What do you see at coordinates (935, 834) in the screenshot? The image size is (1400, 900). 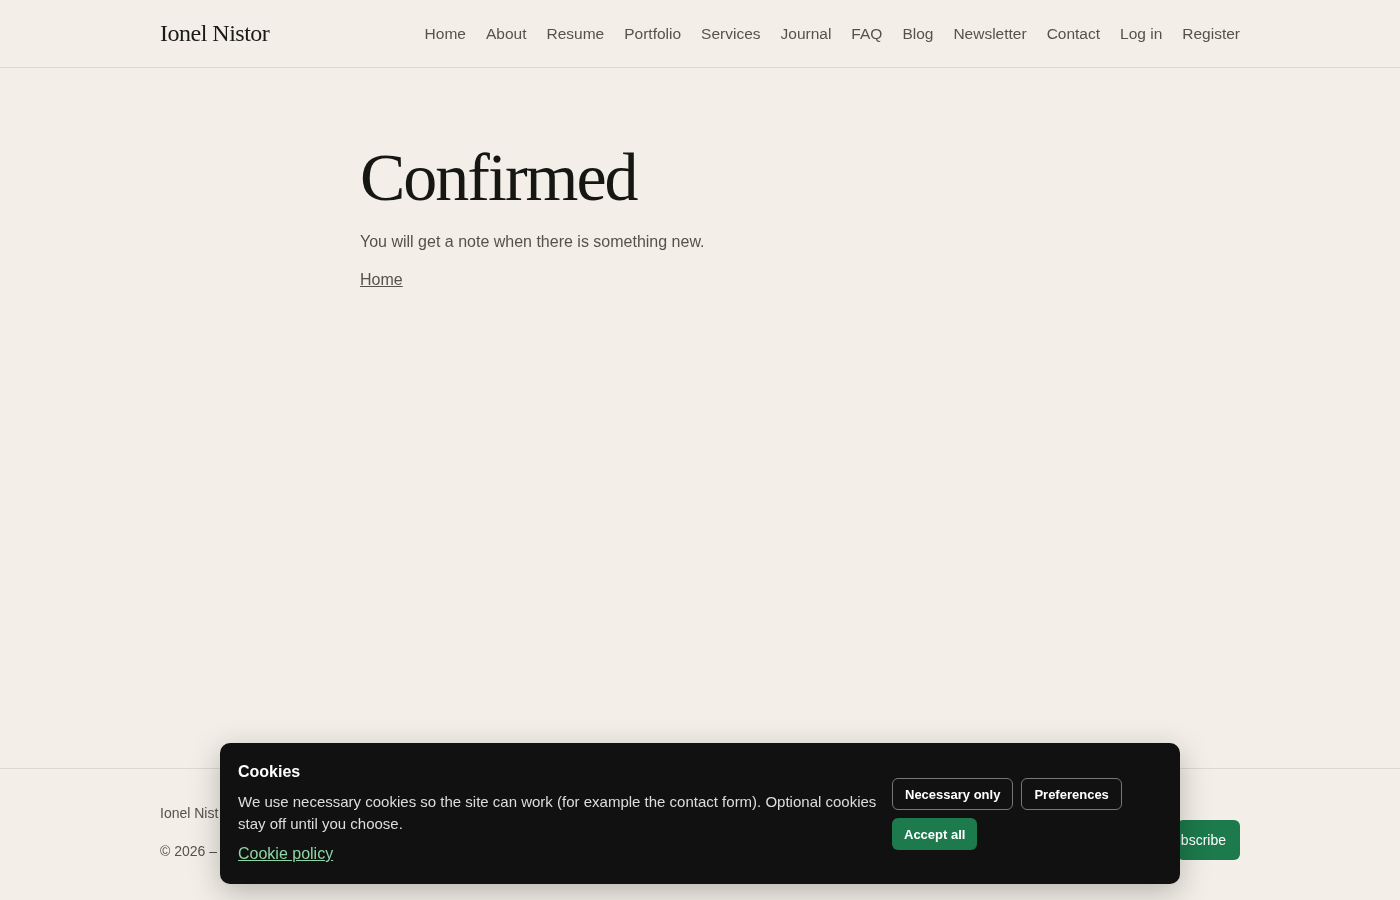 I see `accept-button: Accept all` at bounding box center [935, 834].